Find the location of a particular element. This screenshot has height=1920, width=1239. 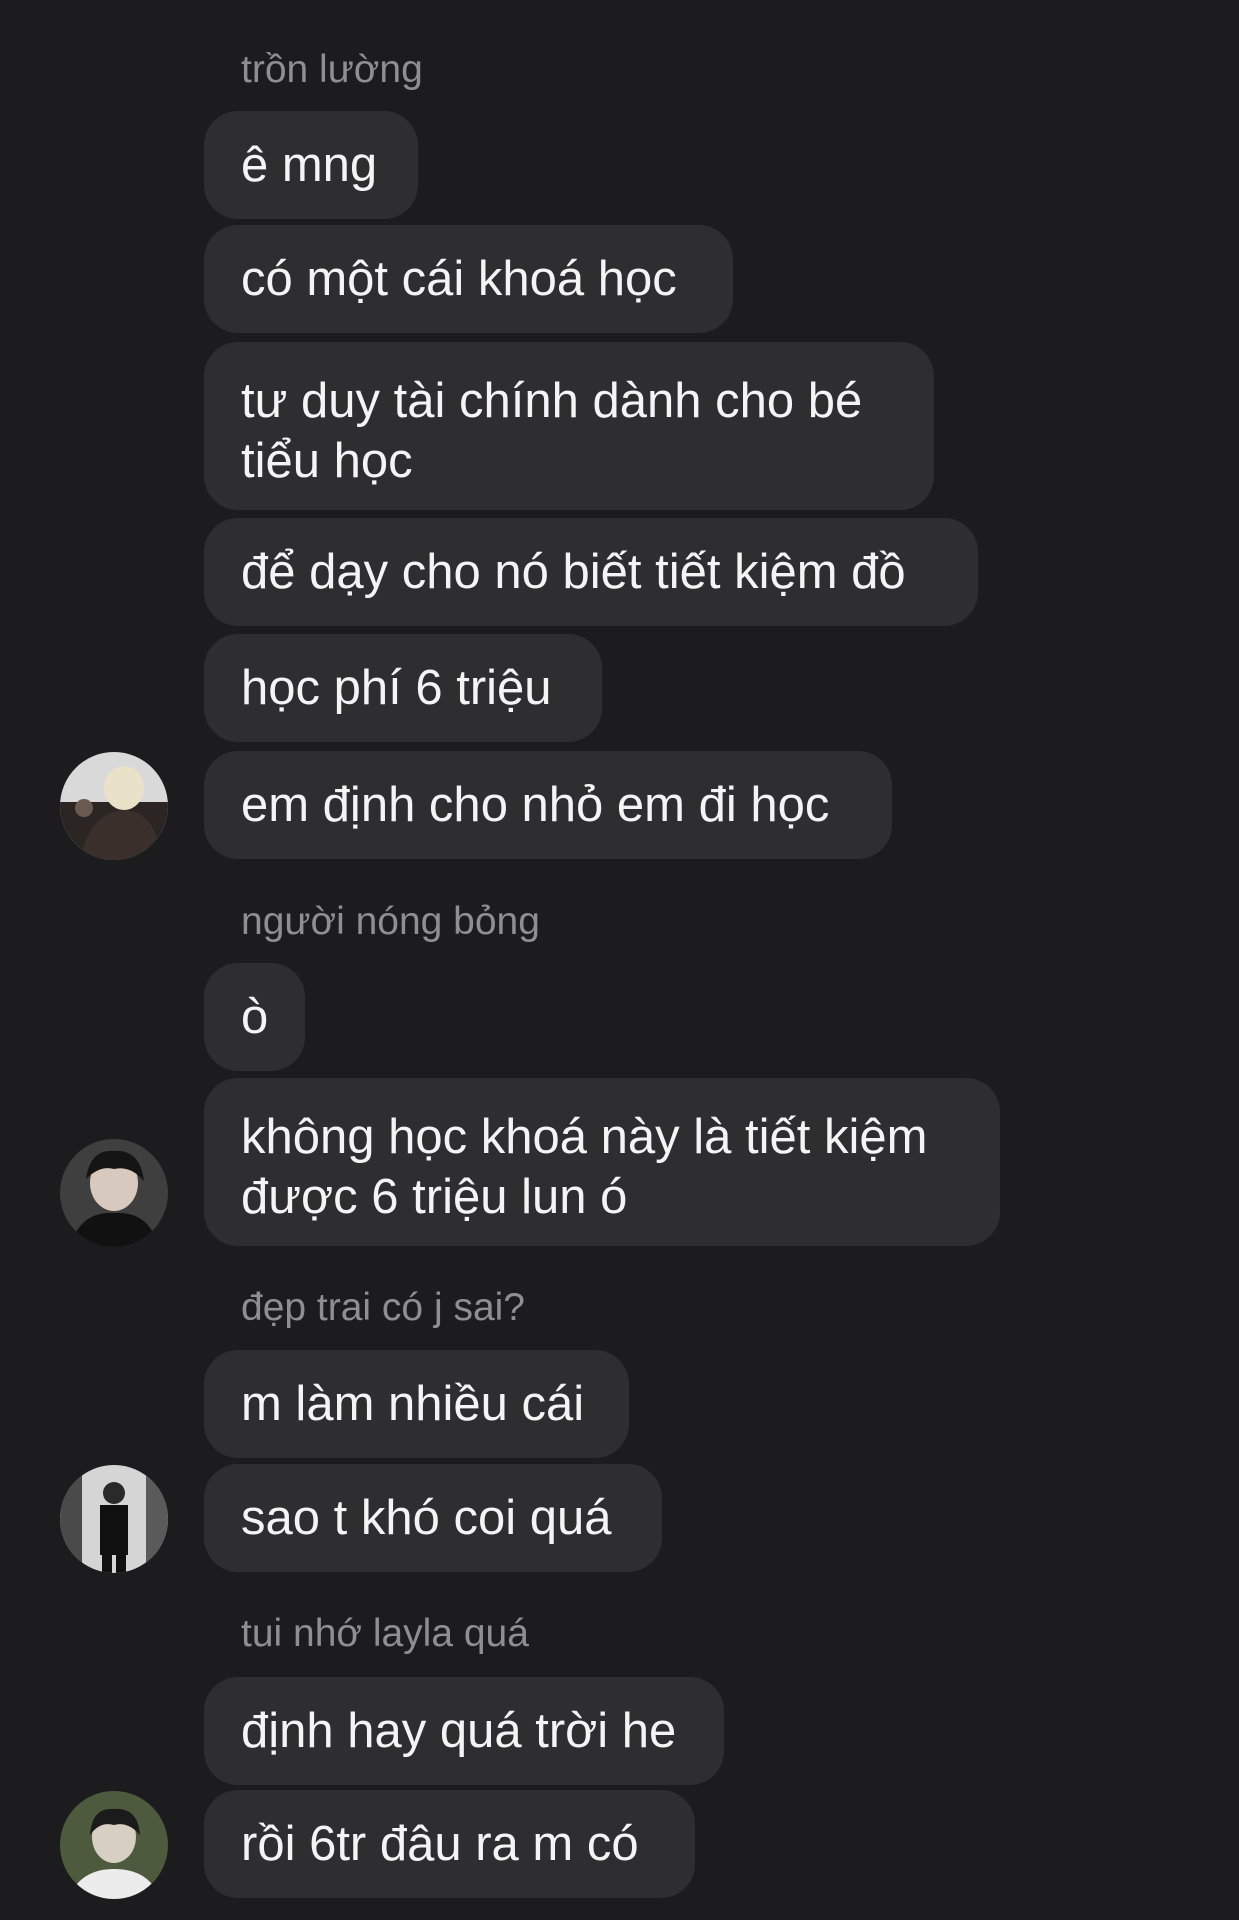

message-bubble: sao t khó coi quá is located at coordinates (433, 1518).